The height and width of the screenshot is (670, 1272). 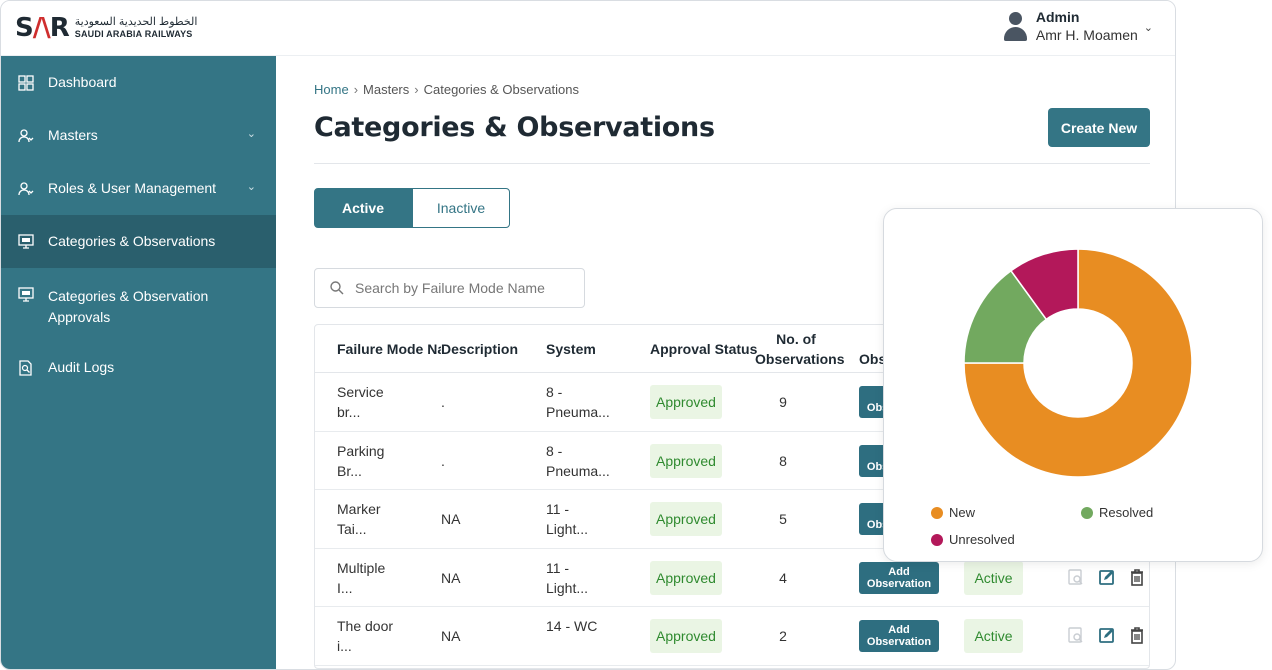 What do you see at coordinates (783, 636) in the screenshot?
I see `cell-observation-count: 2` at bounding box center [783, 636].